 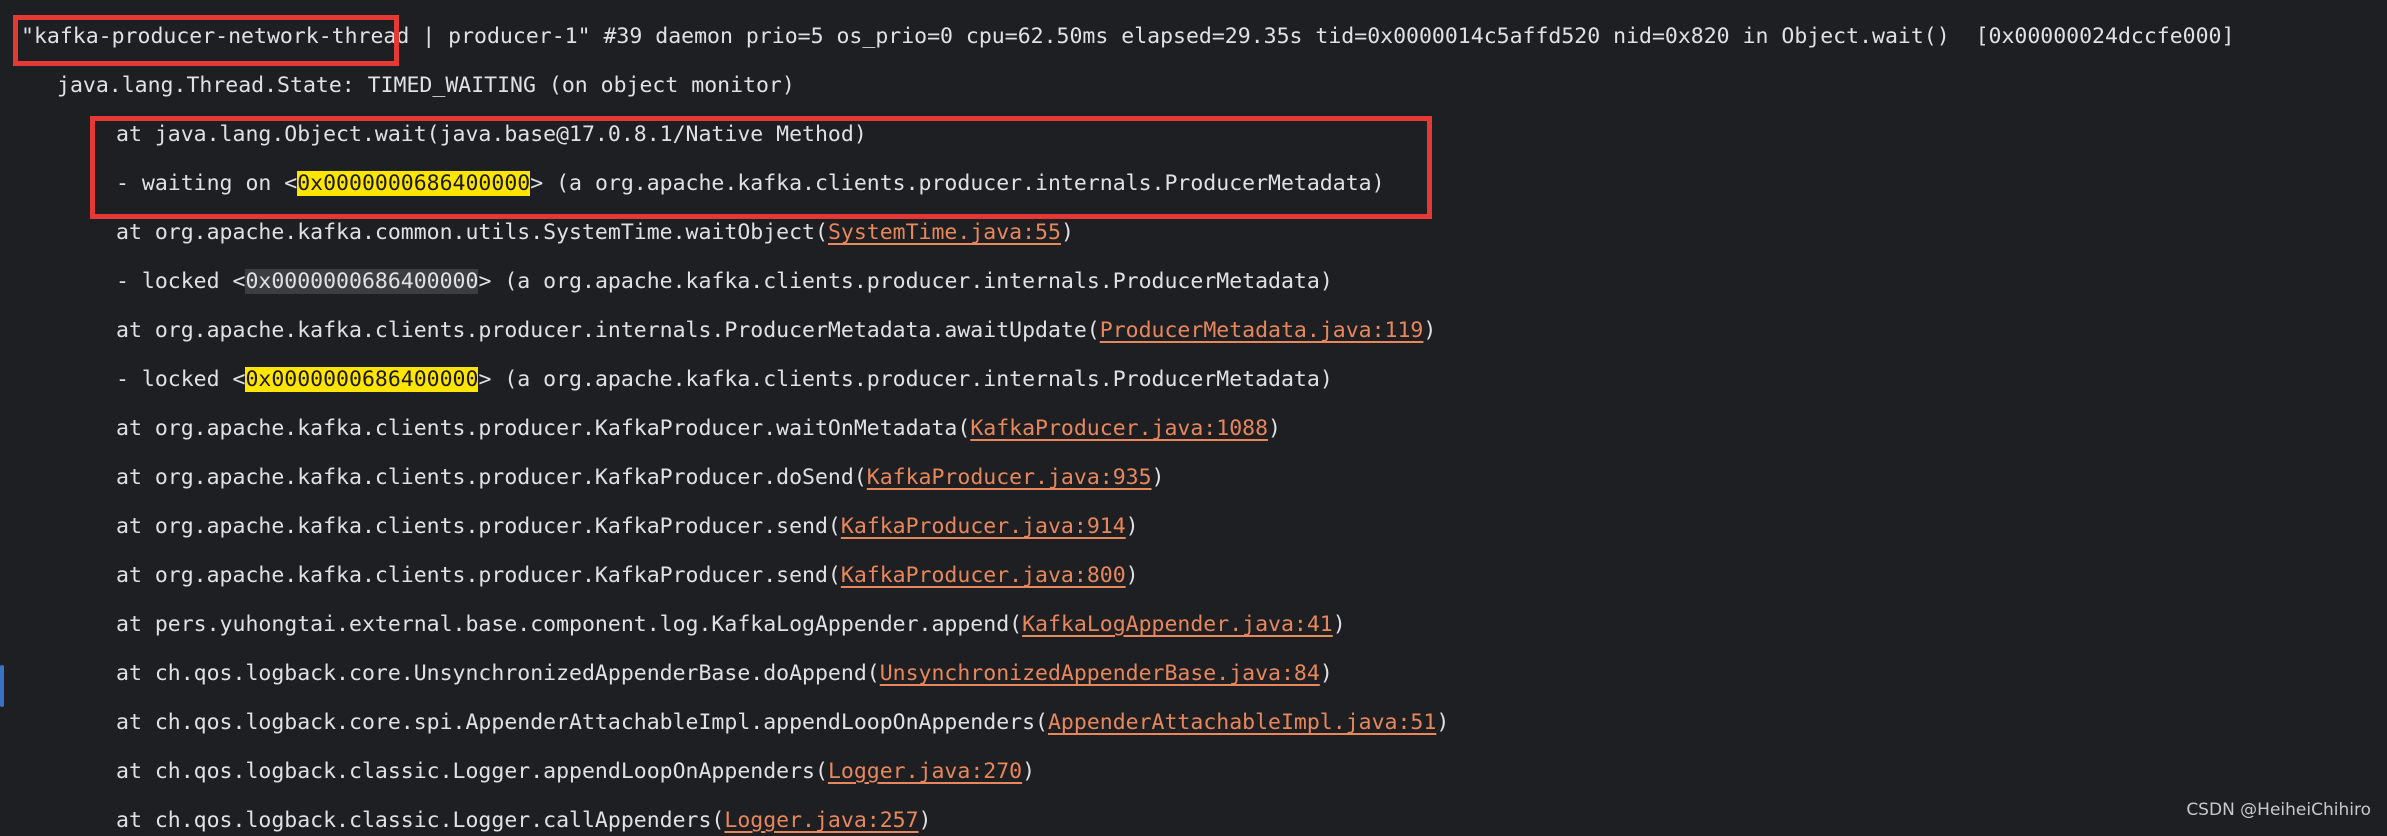 What do you see at coordinates (1100, 673) in the screenshot?
I see `source-link: UnsynchronizedAppenderBase.java:84` at bounding box center [1100, 673].